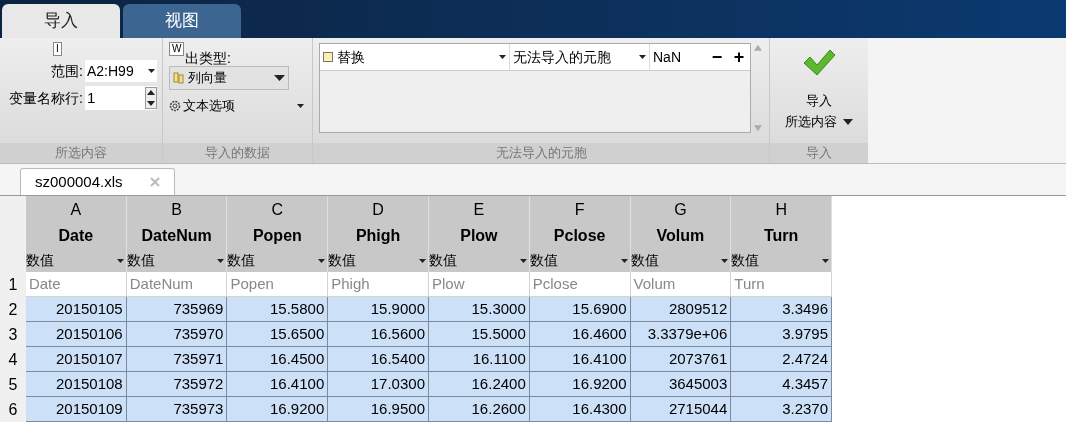 The image size is (1066, 428). What do you see at coordinates (121, 71) in the screenshot?
I see `range-field: A2:H99` at bounding box center [121, 71].